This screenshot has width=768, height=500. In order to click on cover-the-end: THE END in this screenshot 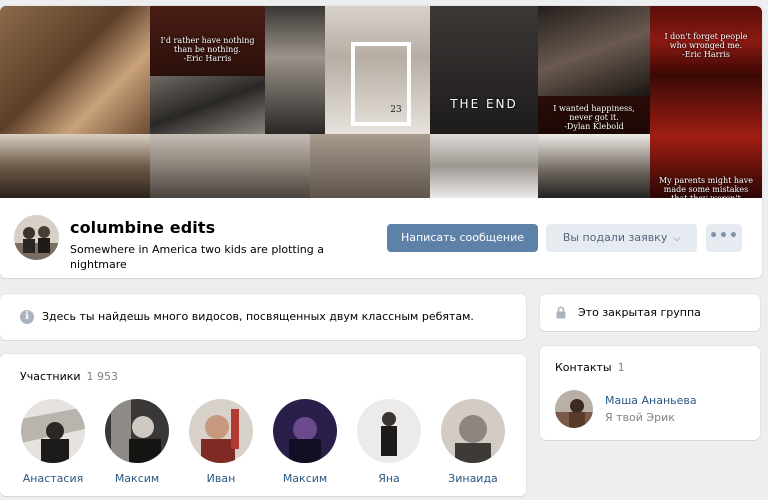, I will do `click(484, 104)`.